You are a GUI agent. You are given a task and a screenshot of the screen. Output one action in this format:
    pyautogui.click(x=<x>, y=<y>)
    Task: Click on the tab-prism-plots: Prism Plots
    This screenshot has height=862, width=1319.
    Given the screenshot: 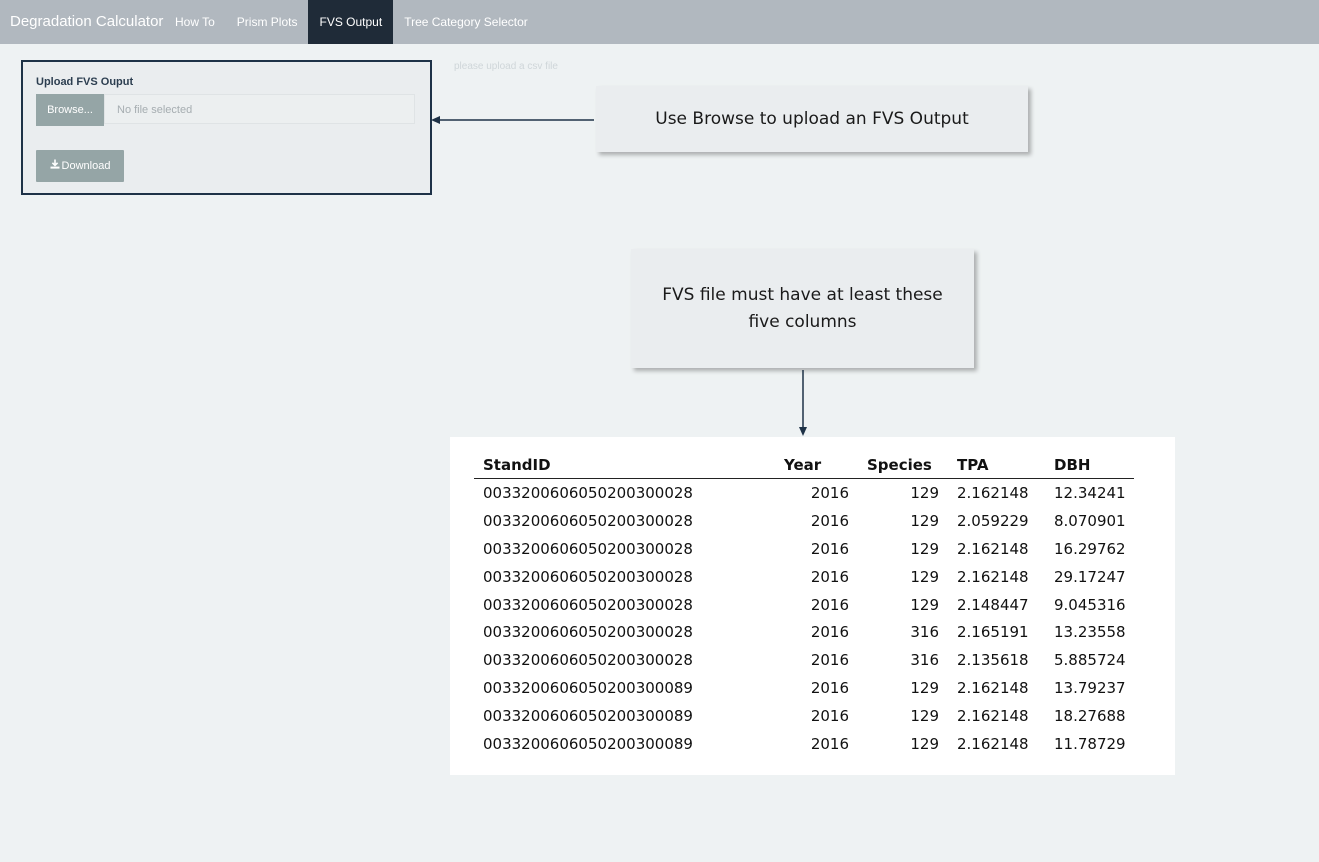 What is the action you would take?
    pyautogui.click(x=267, y=22)
    